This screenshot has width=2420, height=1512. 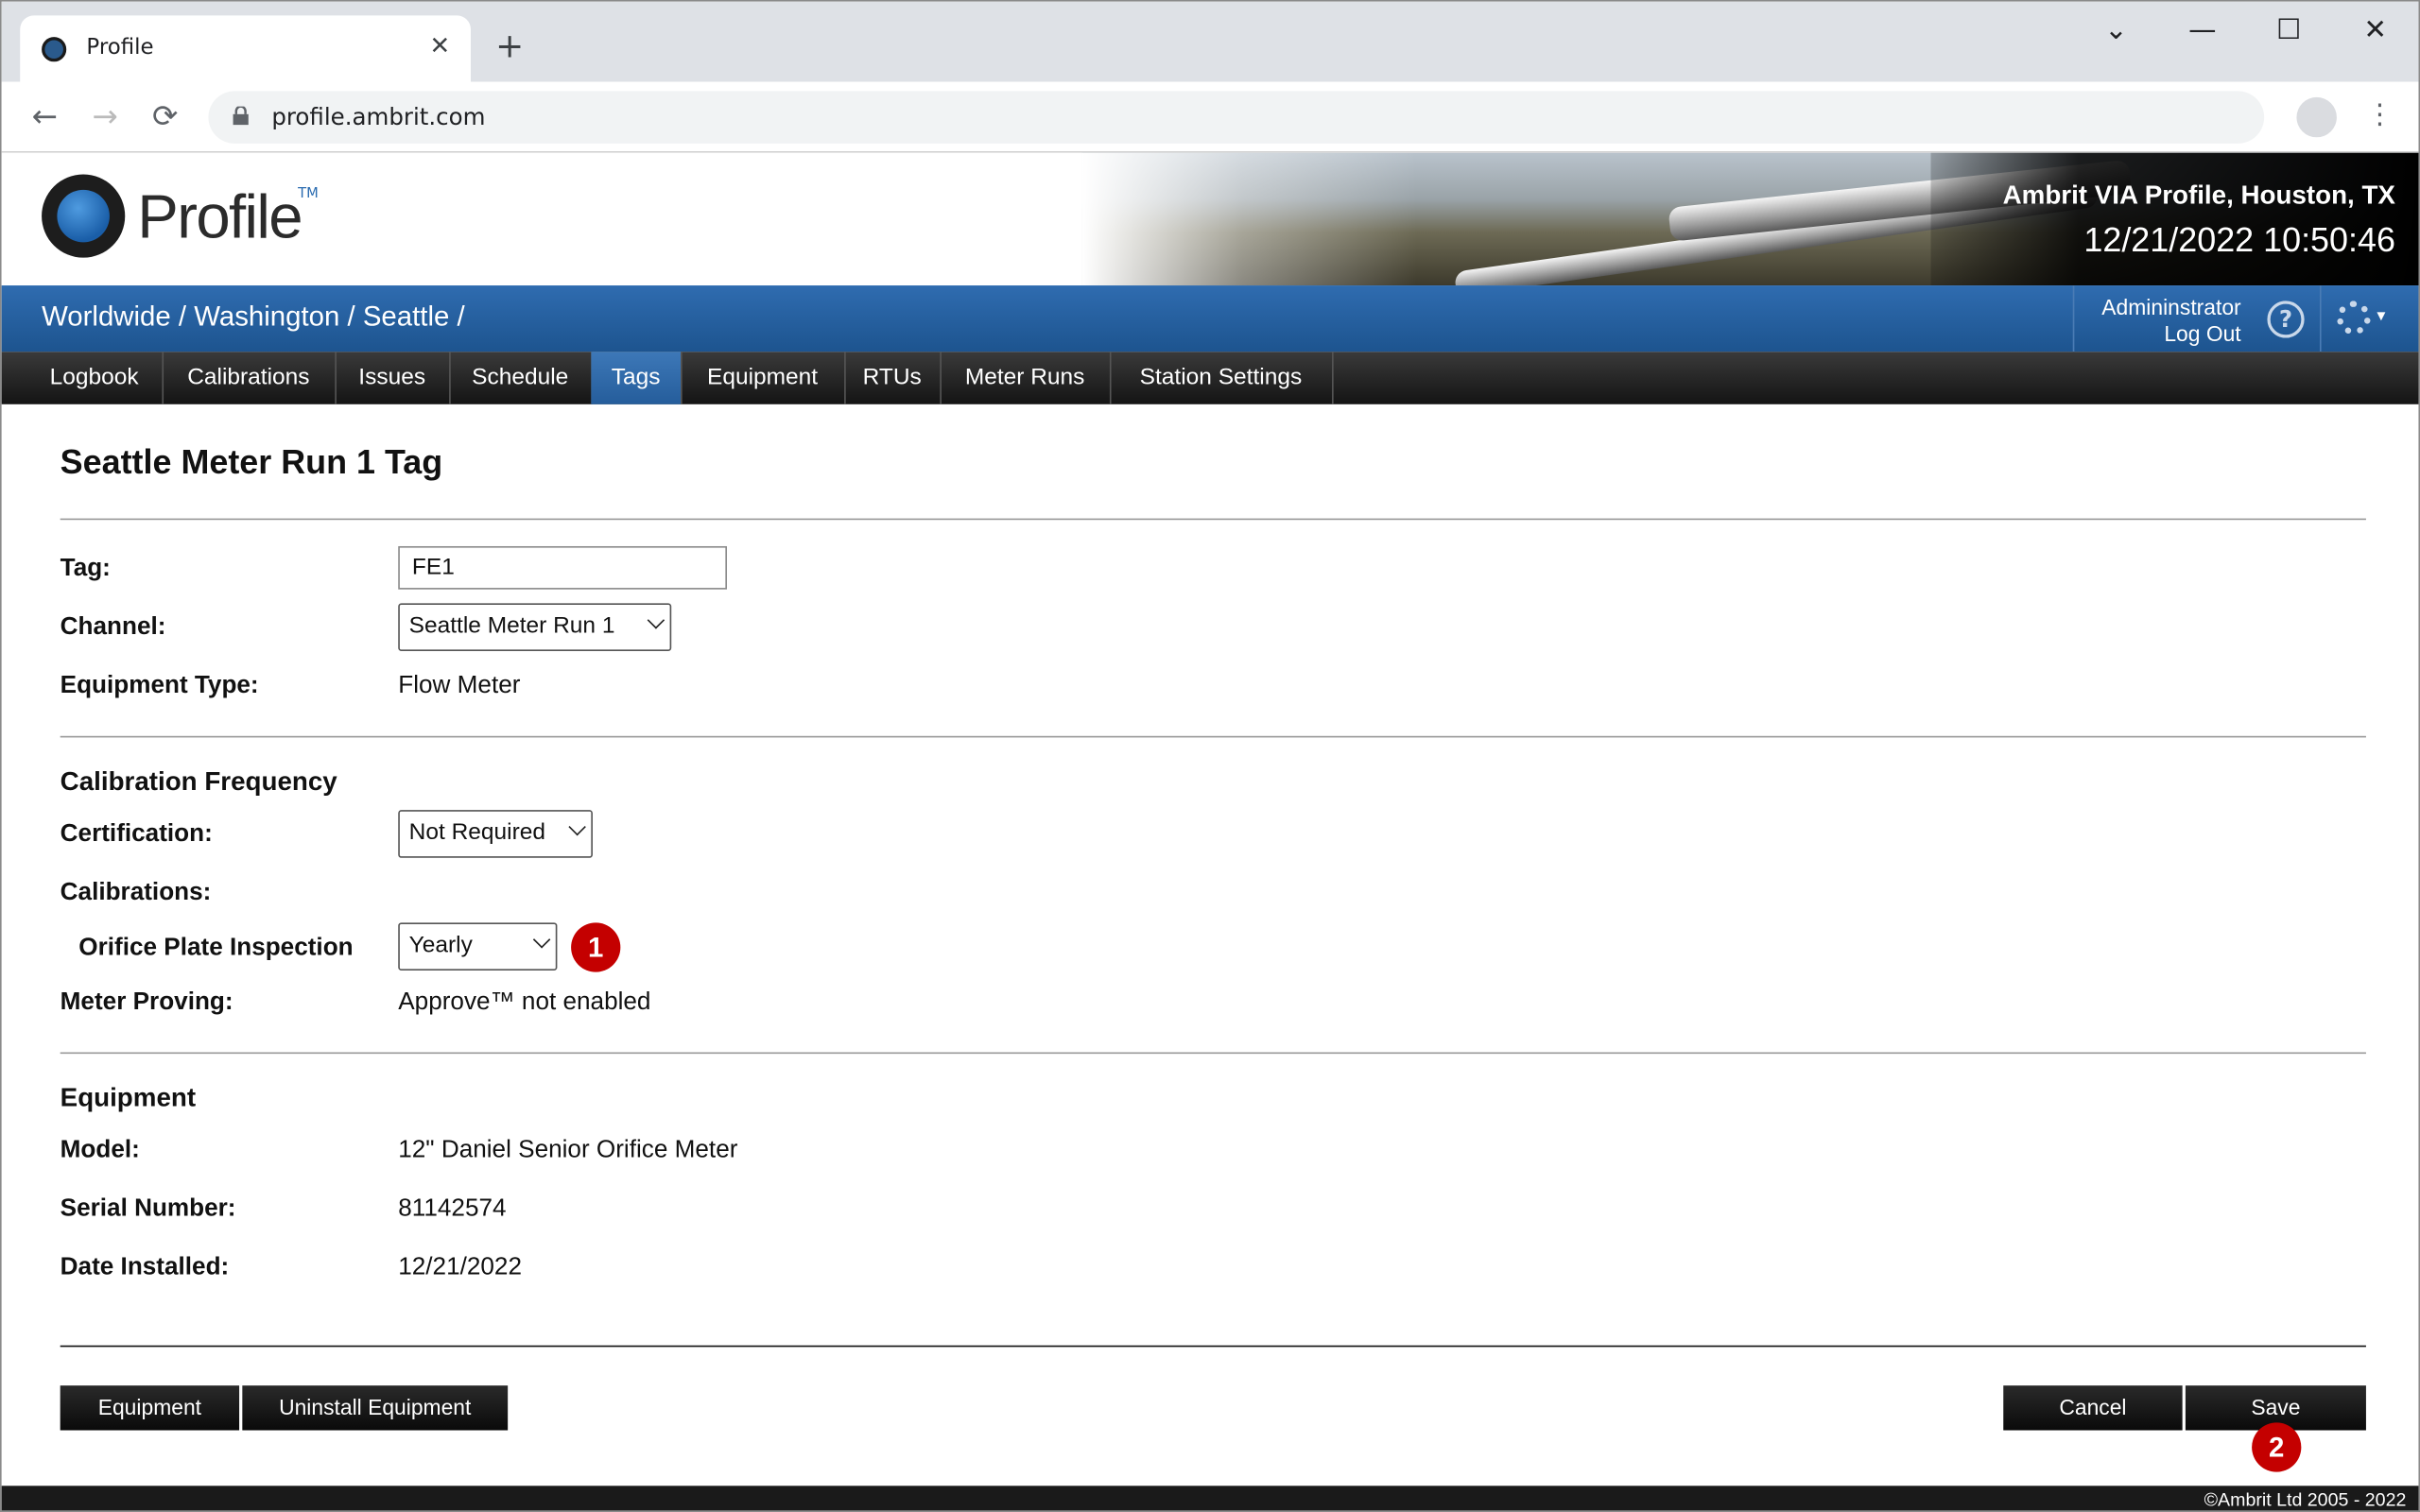 What do you see at coordinates (1210, 1498) in the screenshot?
I see `footer: ©Ambrit Ltd 2005 - 2022` at bounding box center [1210, 1498].